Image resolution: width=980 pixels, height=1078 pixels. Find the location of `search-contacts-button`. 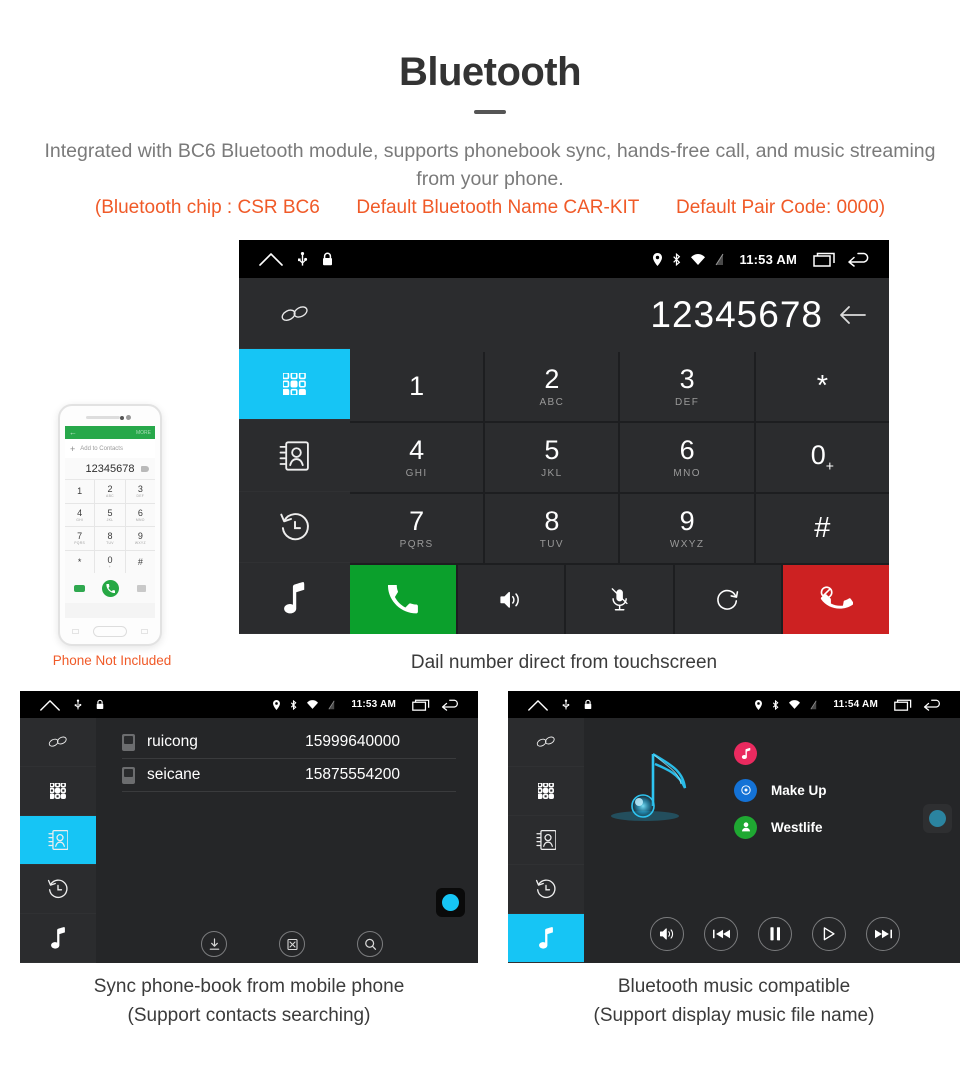

search-contacts-button is located at coordinates (370, 944).